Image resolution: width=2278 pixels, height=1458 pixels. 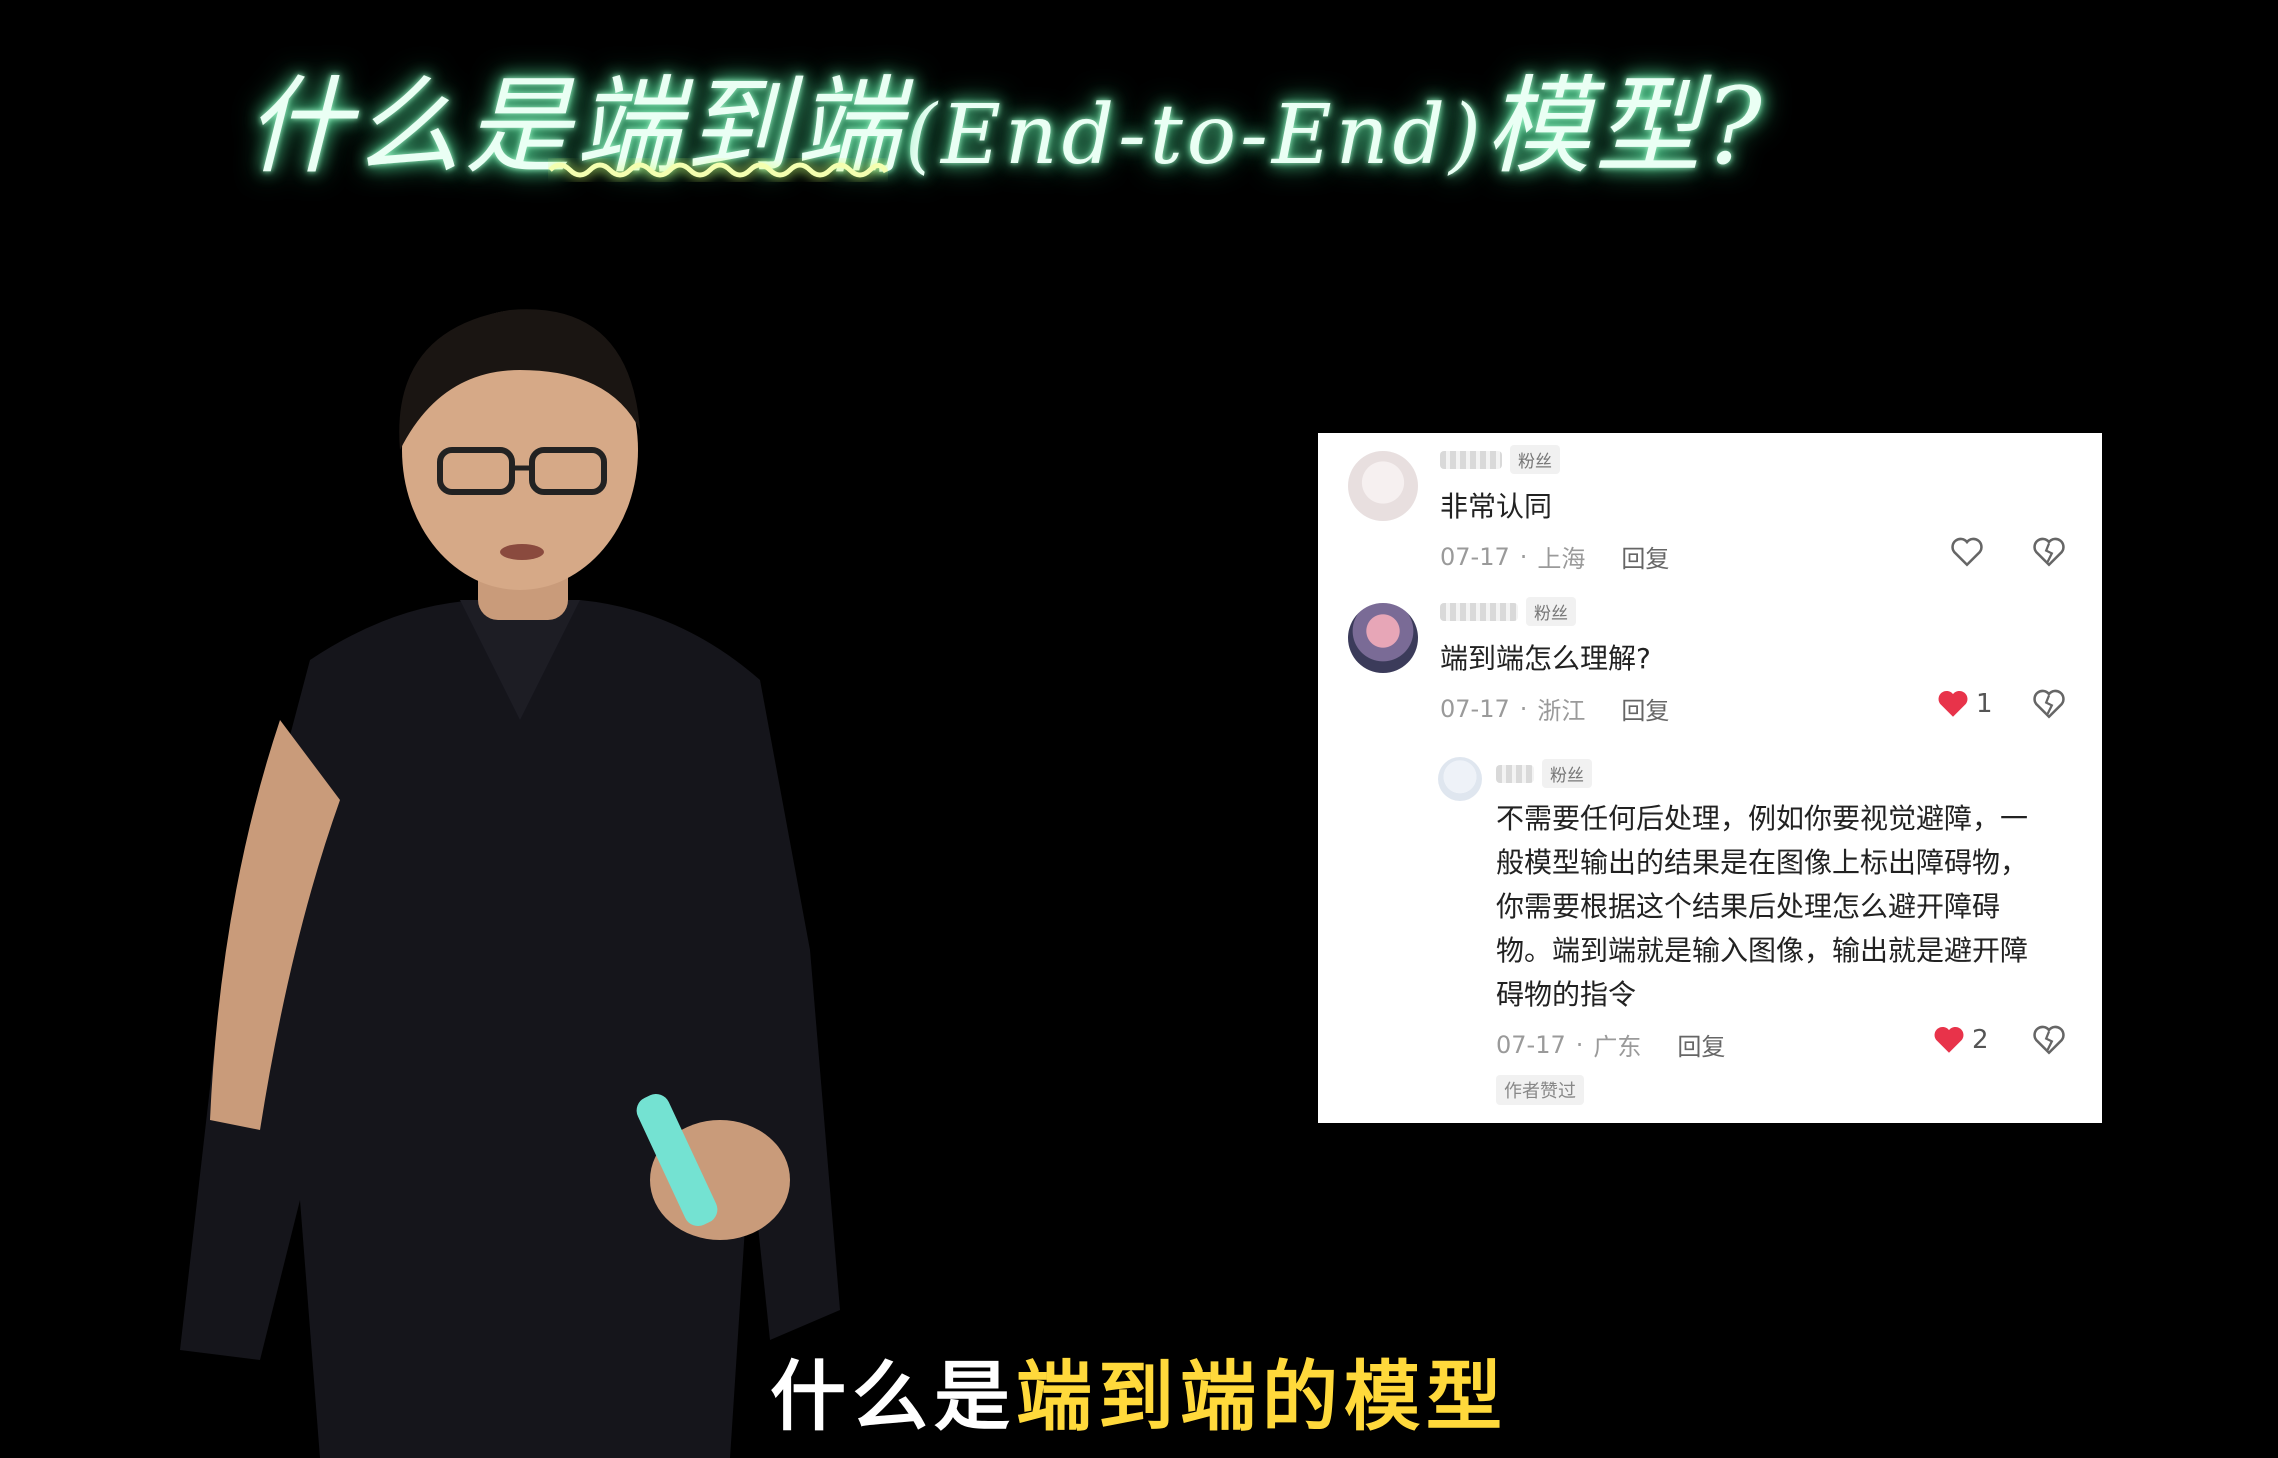 I want to click on like-count: 2, so click(x=1980, y=1040).